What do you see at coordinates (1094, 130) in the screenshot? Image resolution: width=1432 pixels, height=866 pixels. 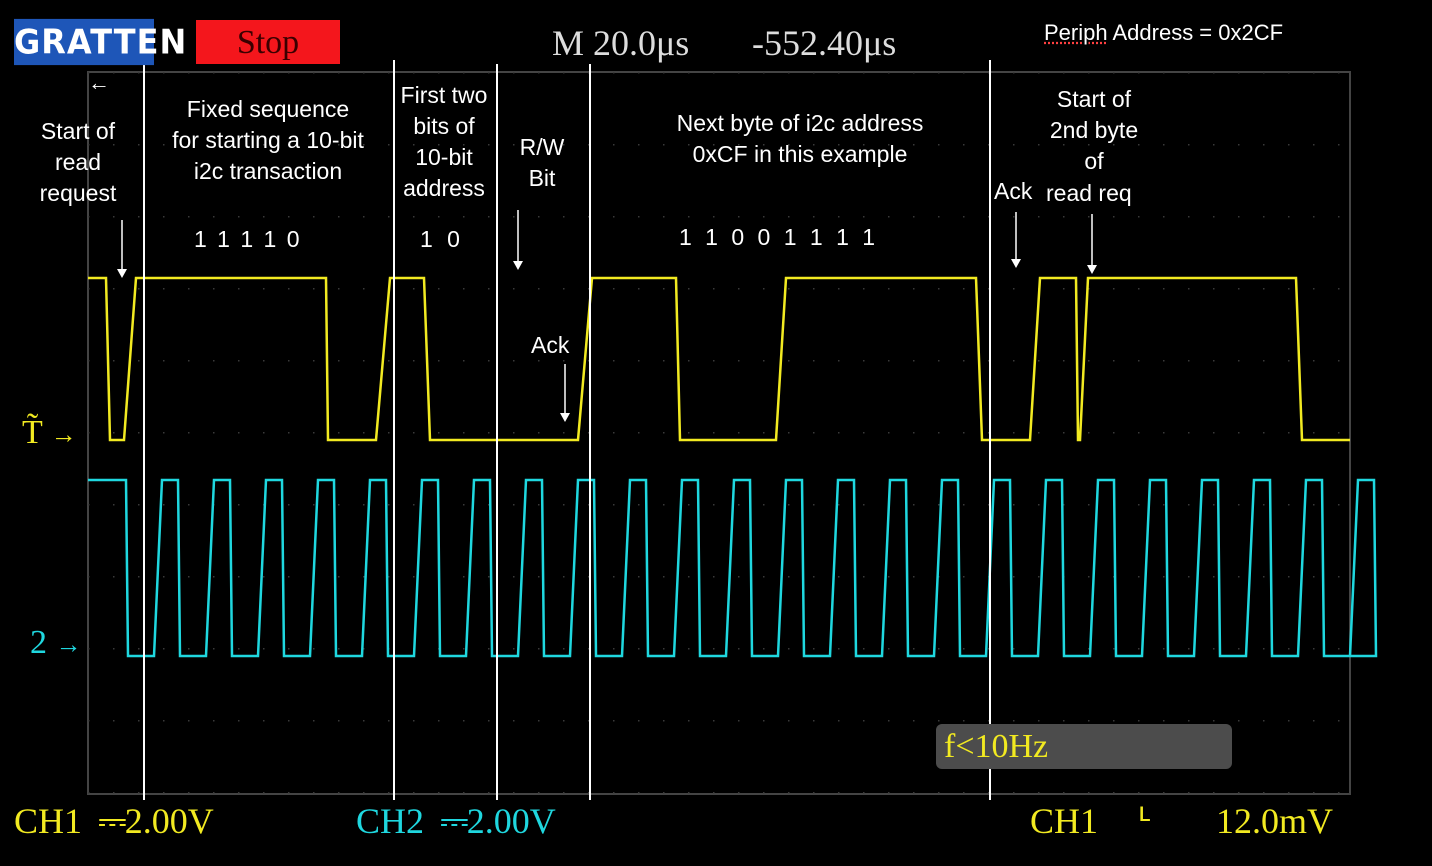 I see `annotation-start-second-byte: Start of 2nd byte of` at bounding box center [1094, 130].